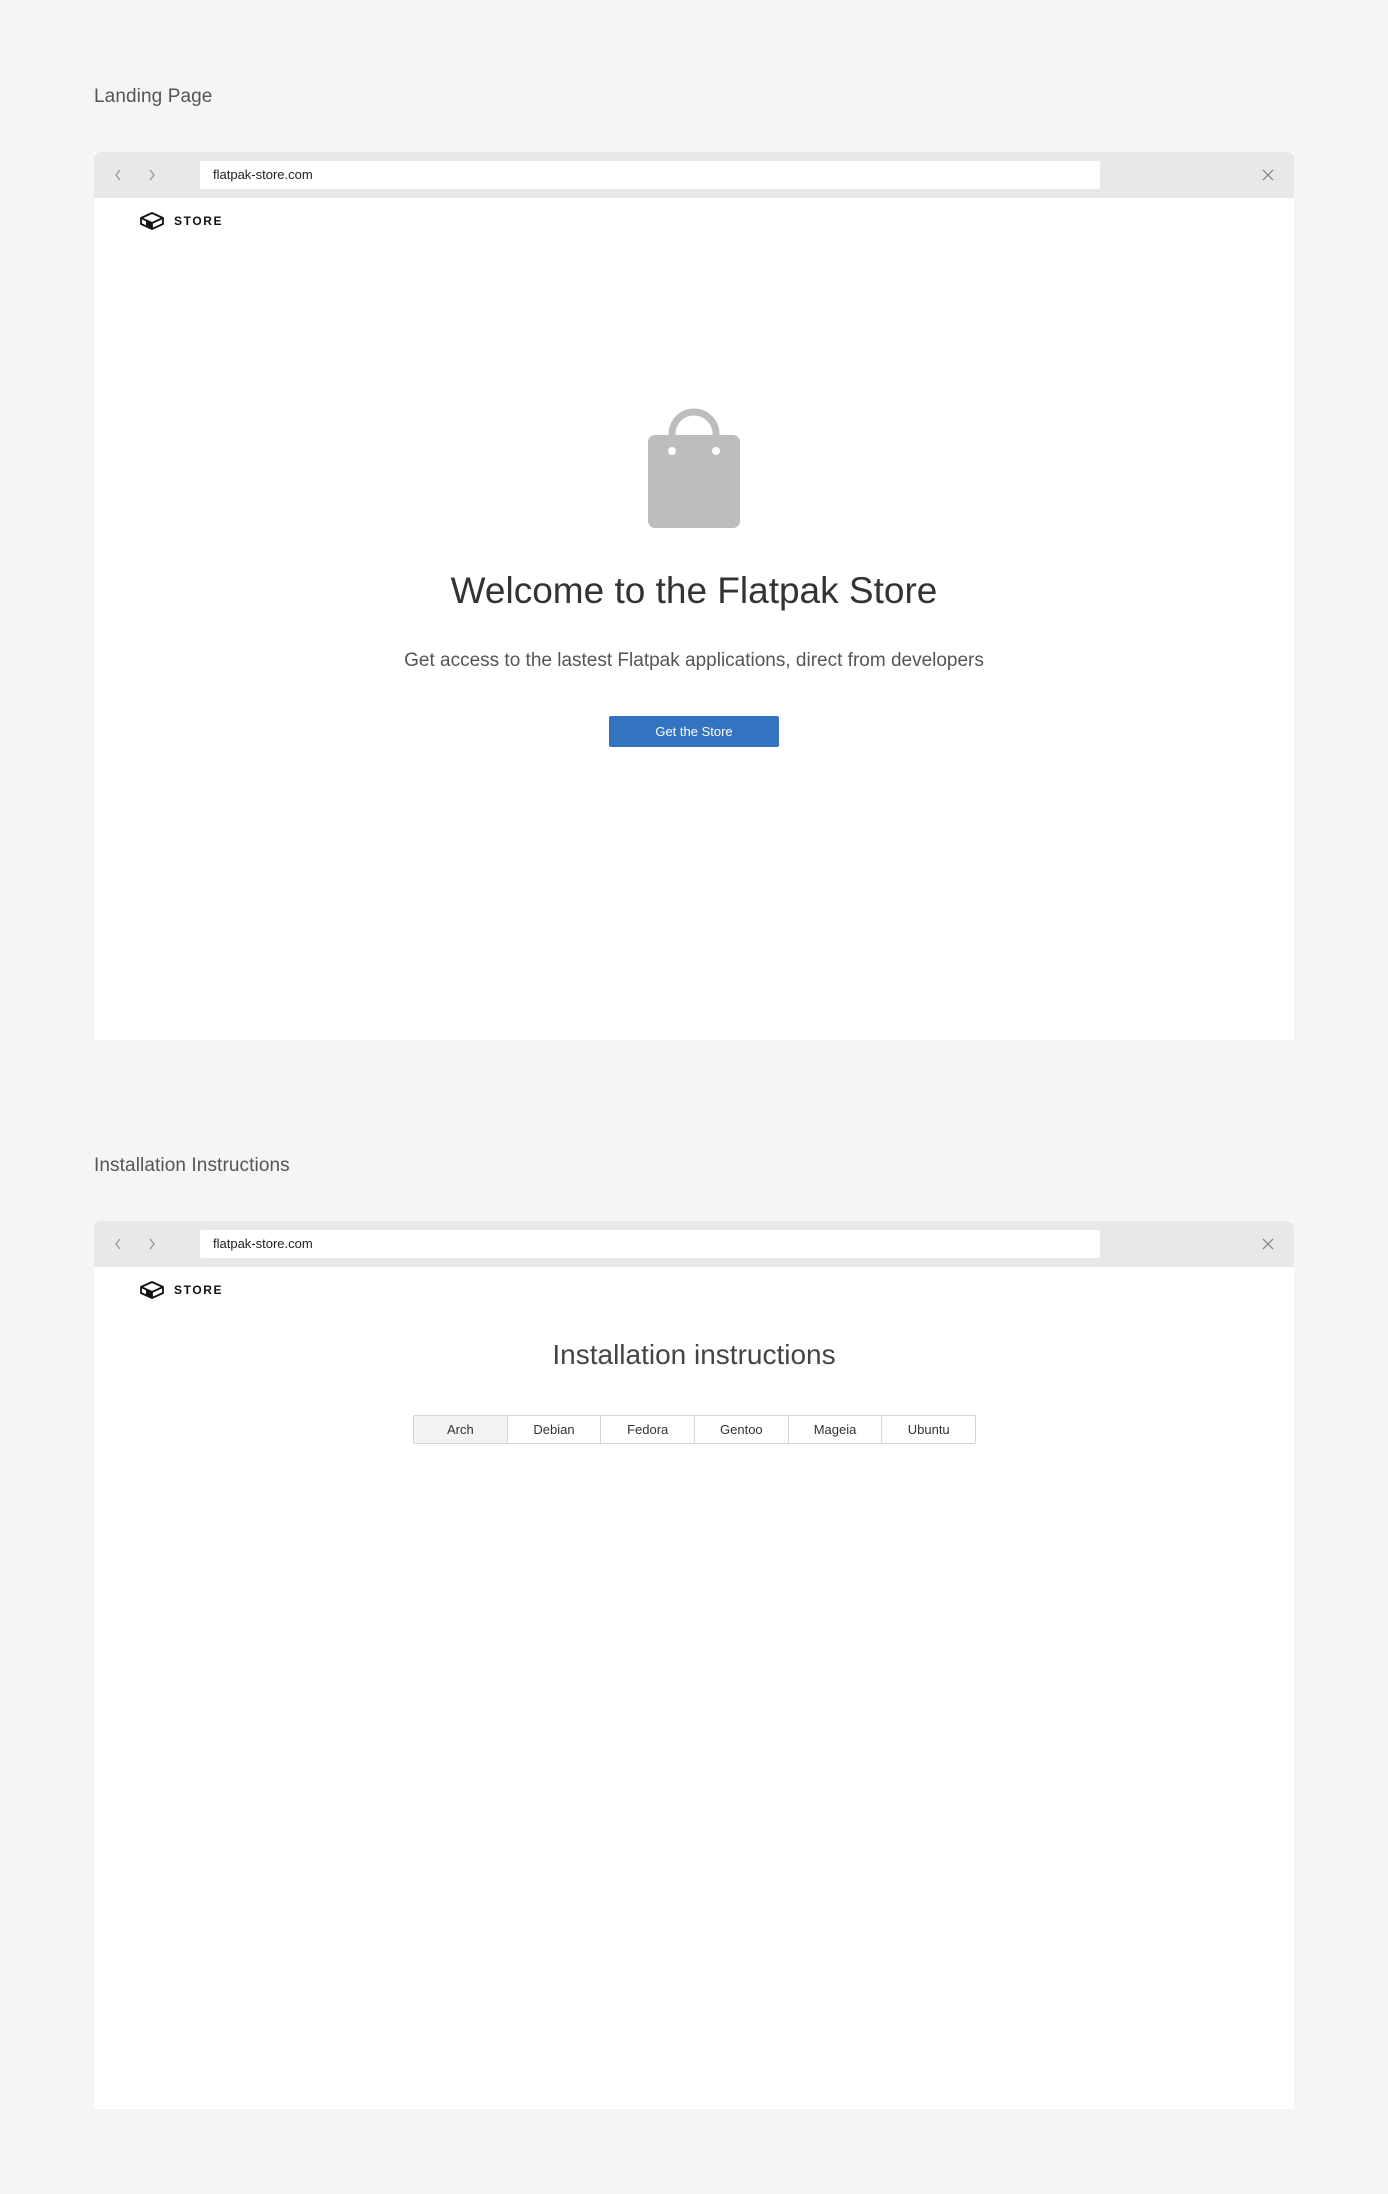 This screenshot has height=2194, width=1388. What do you see at coordinates (648, 1429) in the screenshot?
I see `tab-fedora: Fedora` at bounding box center [648, 1429].